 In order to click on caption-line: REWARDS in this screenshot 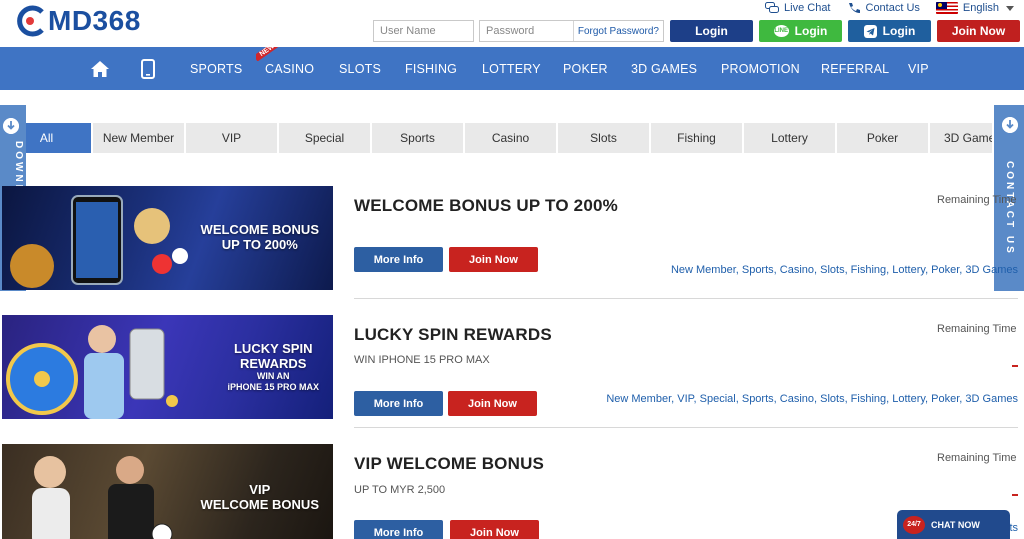, I will do `click(273, 363)`.